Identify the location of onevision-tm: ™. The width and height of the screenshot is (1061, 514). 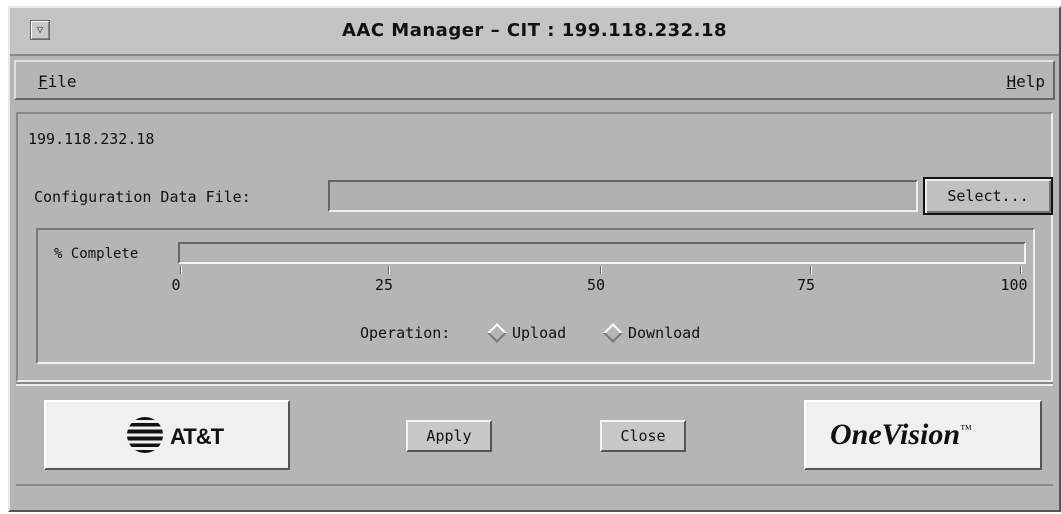
(966, 429).